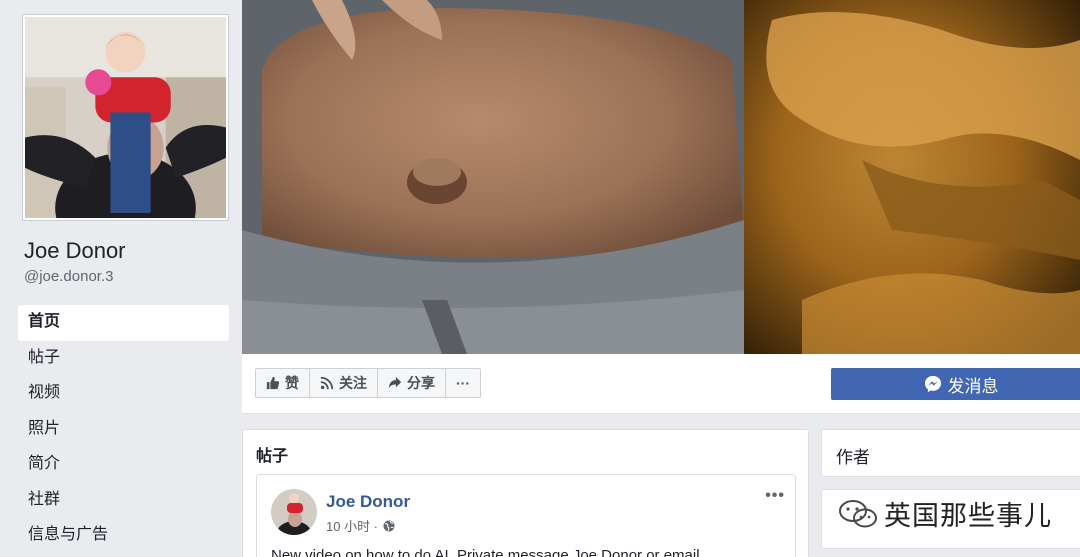  Describe the element at coordinates (661, 384) in the screenshot. I see `profile-action-bar: 赞 关注 分享 ··· 发消息` at that location.